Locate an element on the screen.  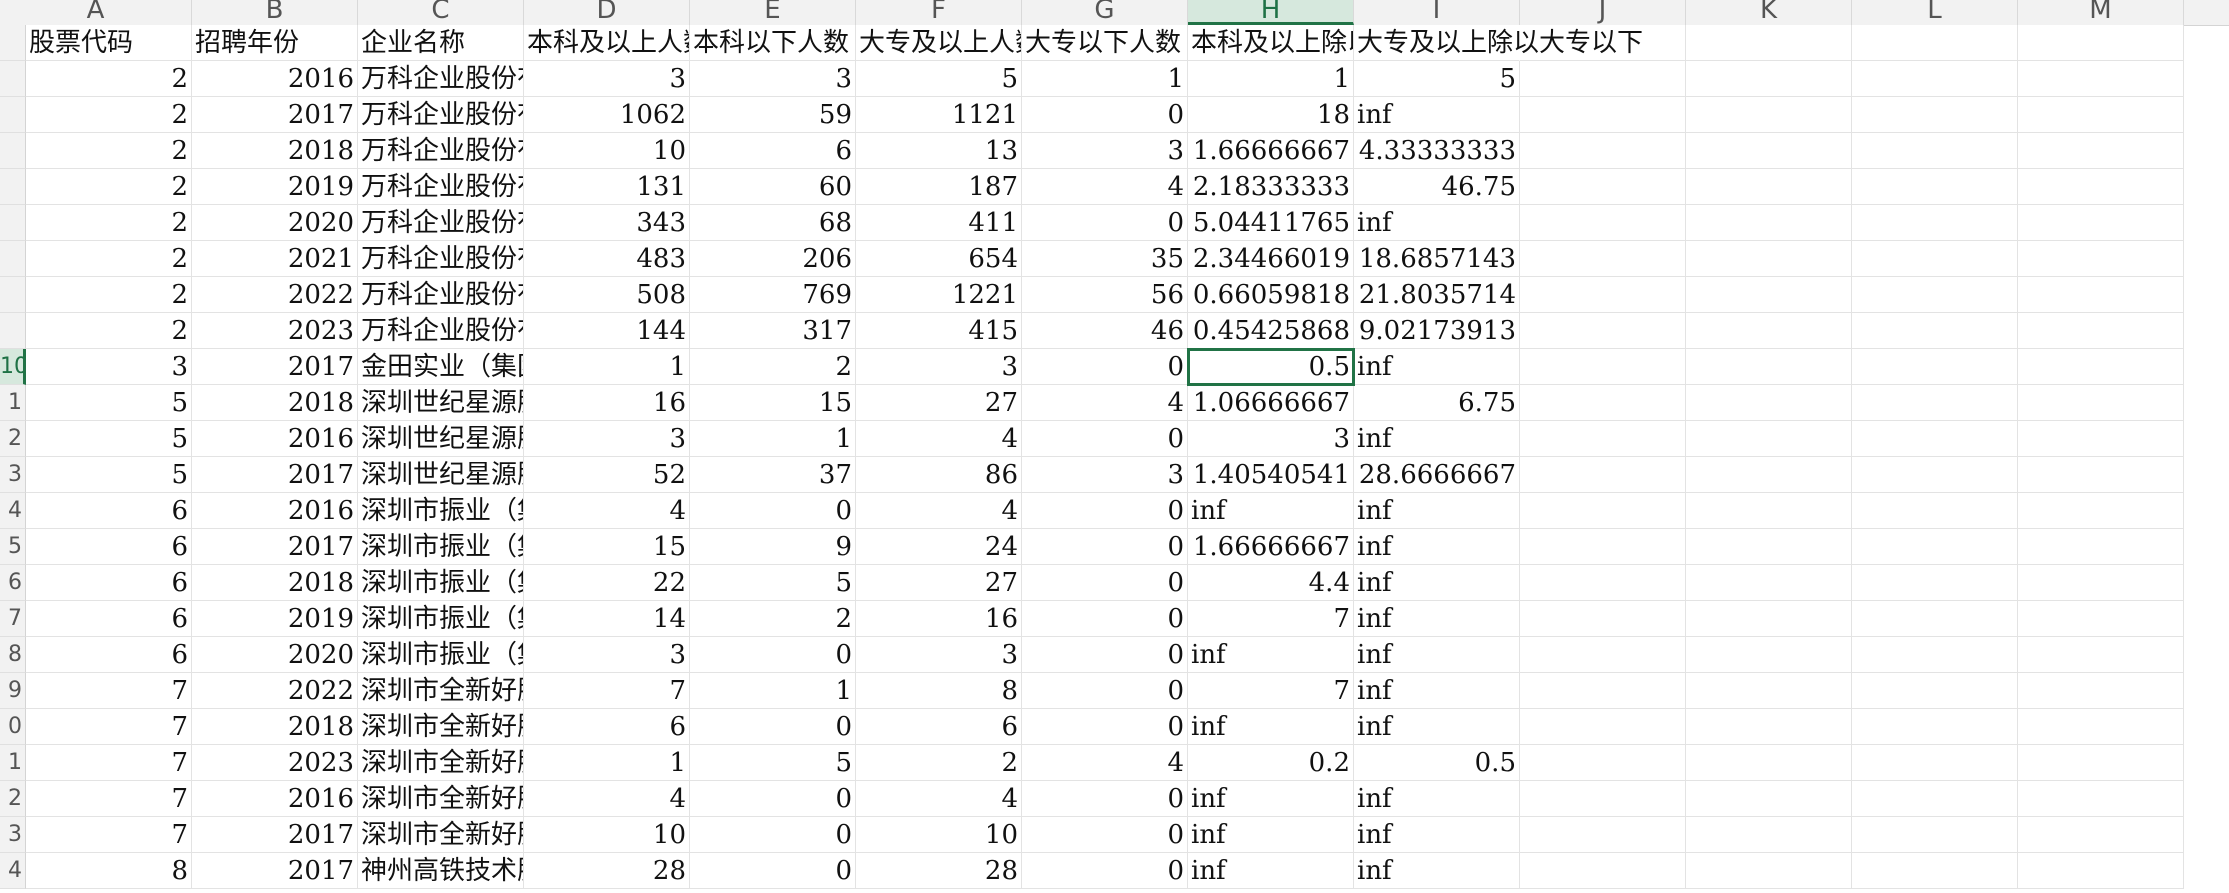
cell-e: 60 is located at coordinates (773, 187).